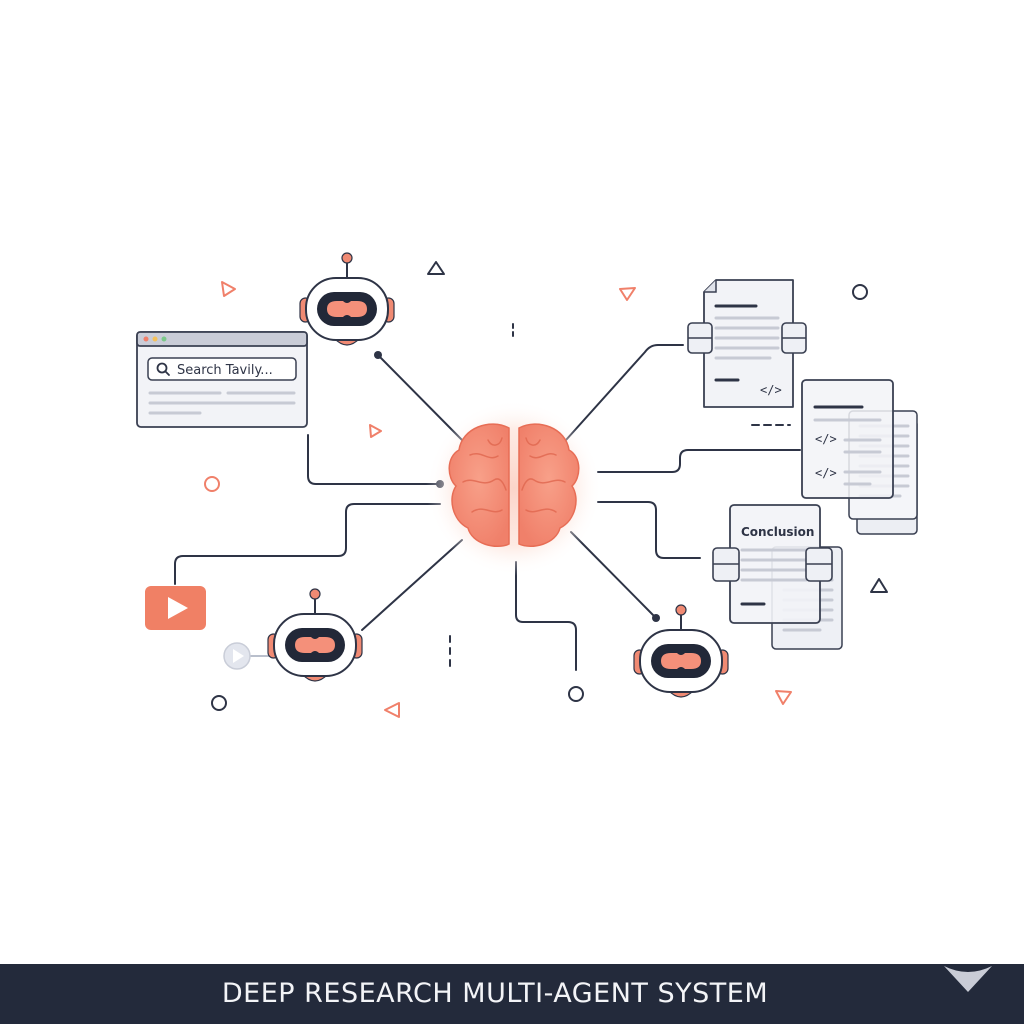 The image size is (1024, 1024). I want to click on conclusion-label: Conclusion, so click(777, 532).